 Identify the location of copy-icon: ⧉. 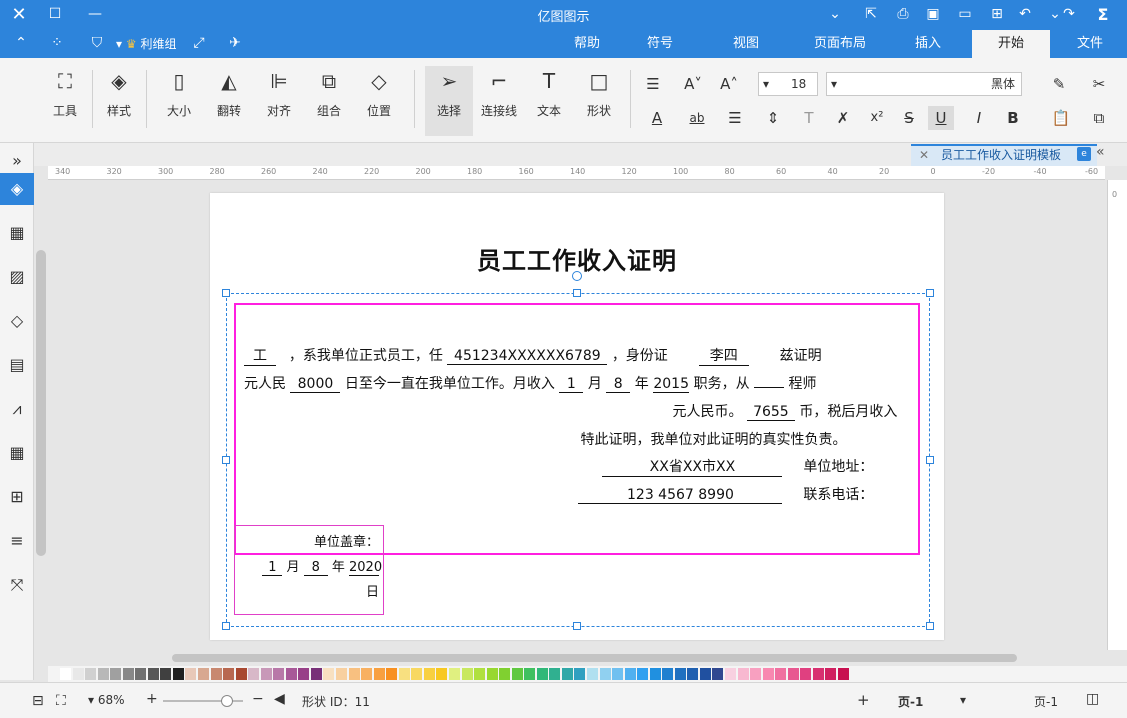
(1099, 118).